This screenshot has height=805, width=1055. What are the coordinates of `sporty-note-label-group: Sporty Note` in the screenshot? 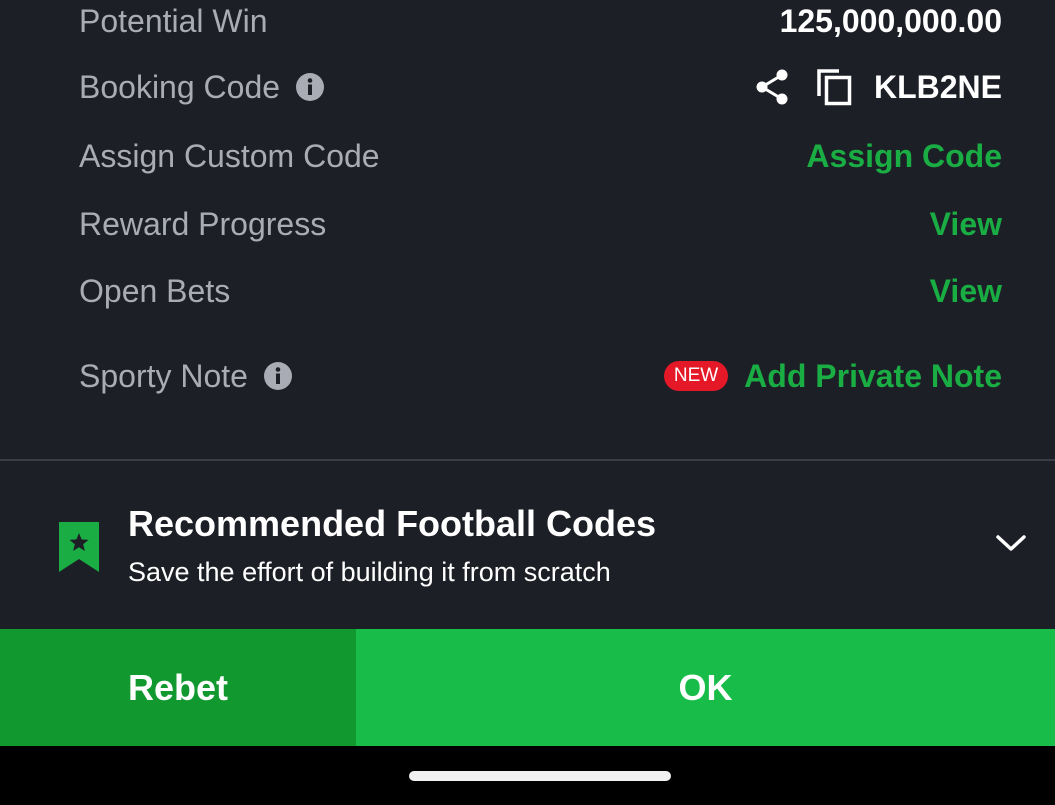 It's located at (186, 376).